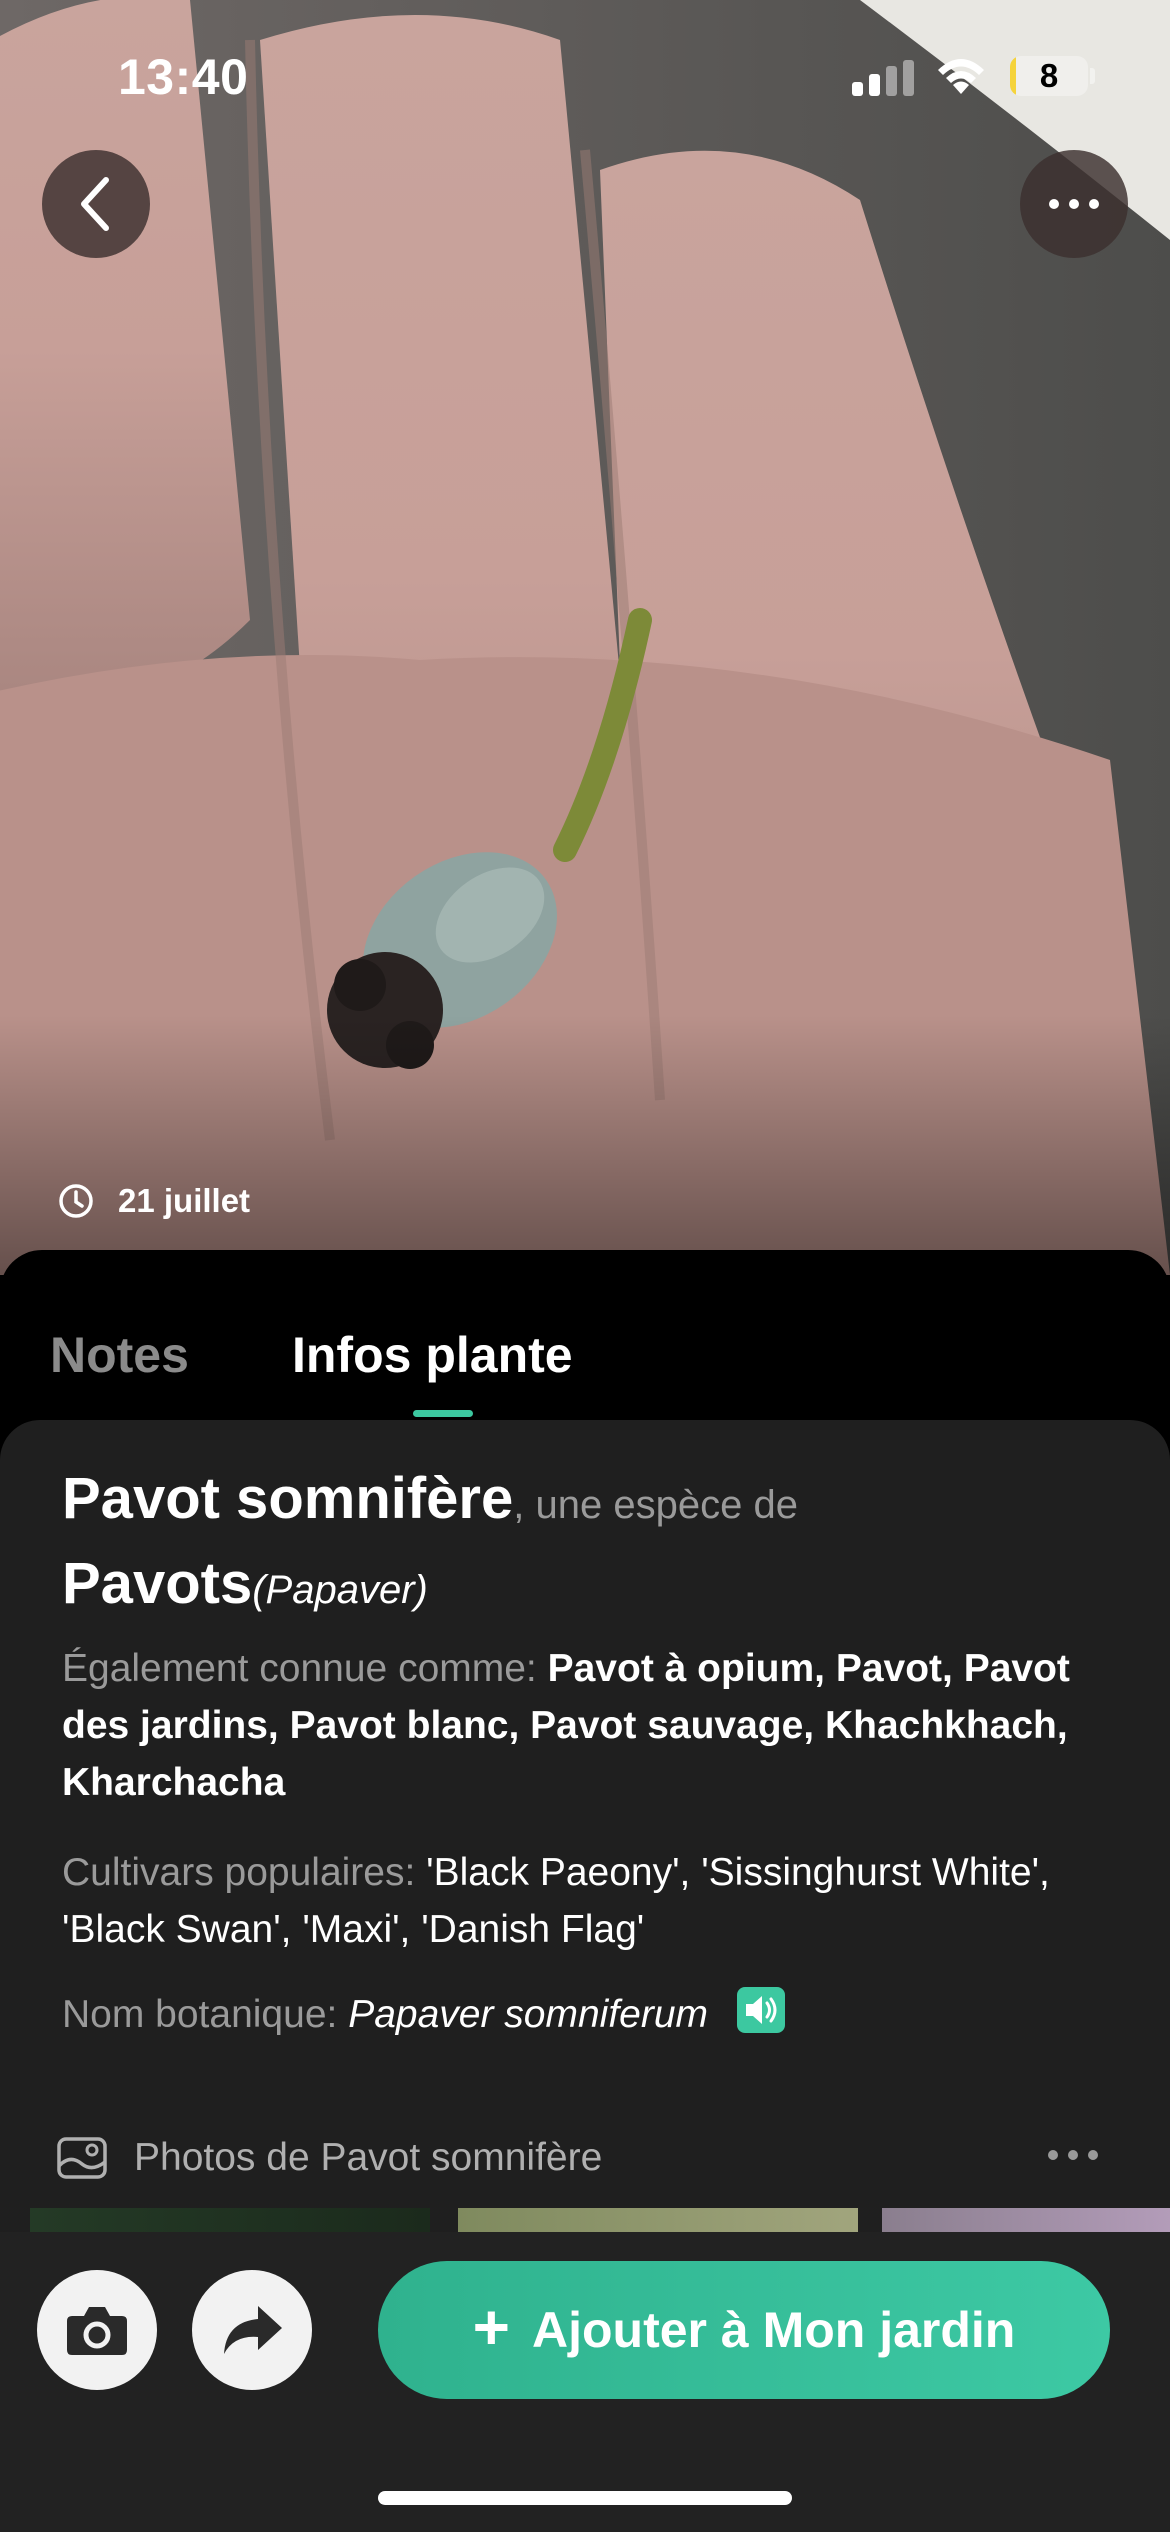  I want to click on botanical-name-label: Nom botanique:, so click(200, 2014).